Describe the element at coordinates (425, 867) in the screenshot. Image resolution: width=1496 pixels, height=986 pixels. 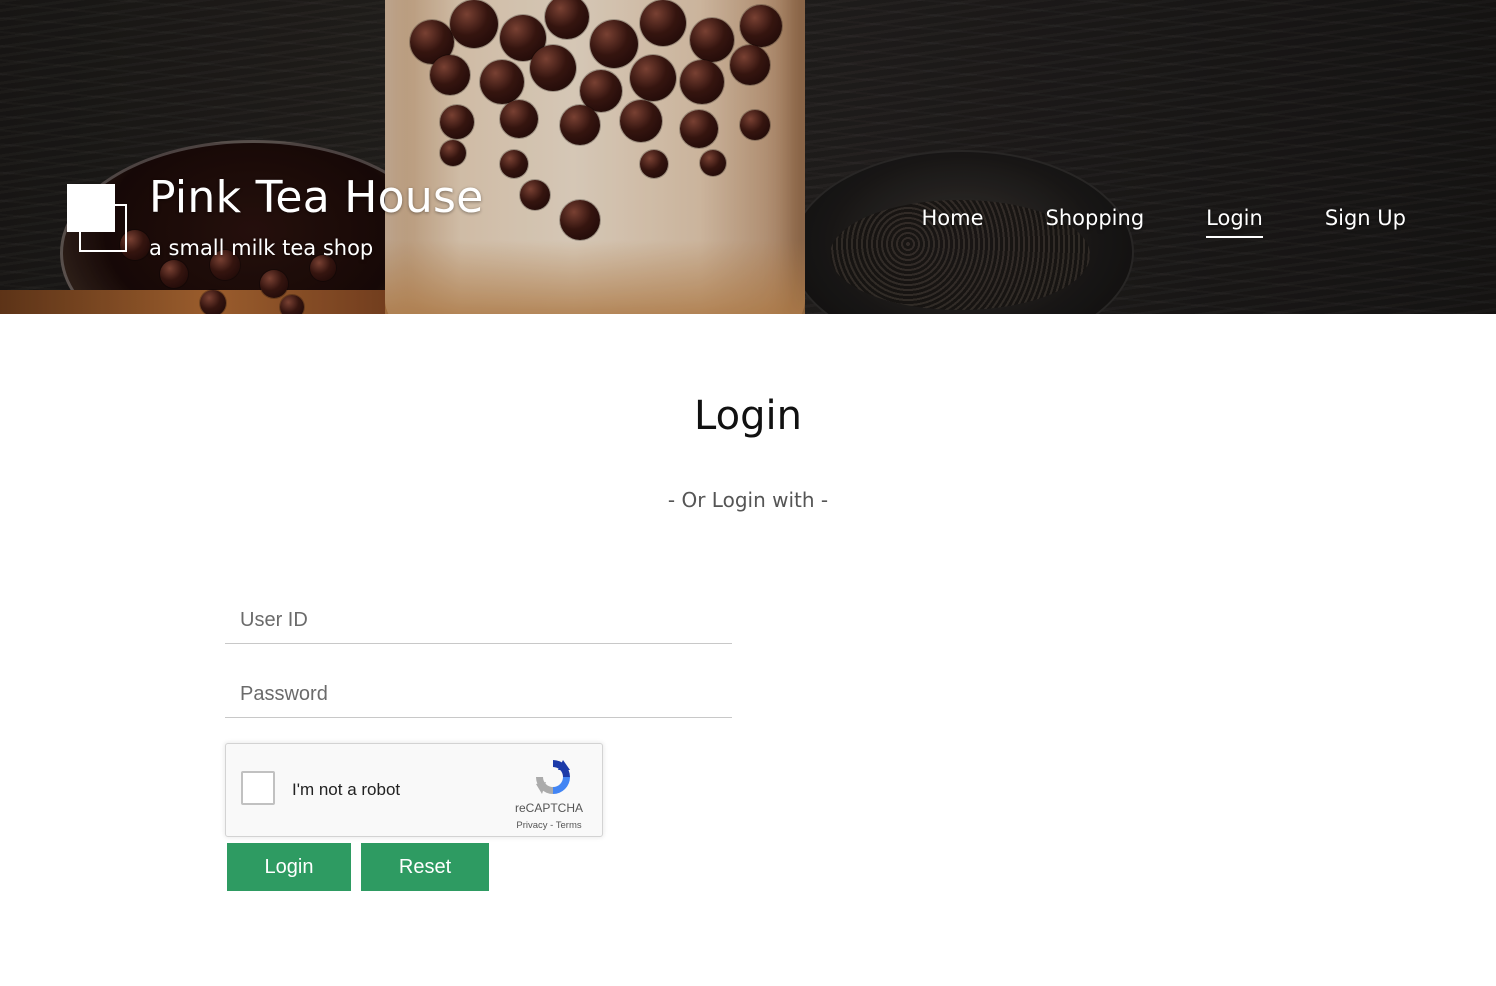
I see `reset-button: Reset` at that location.